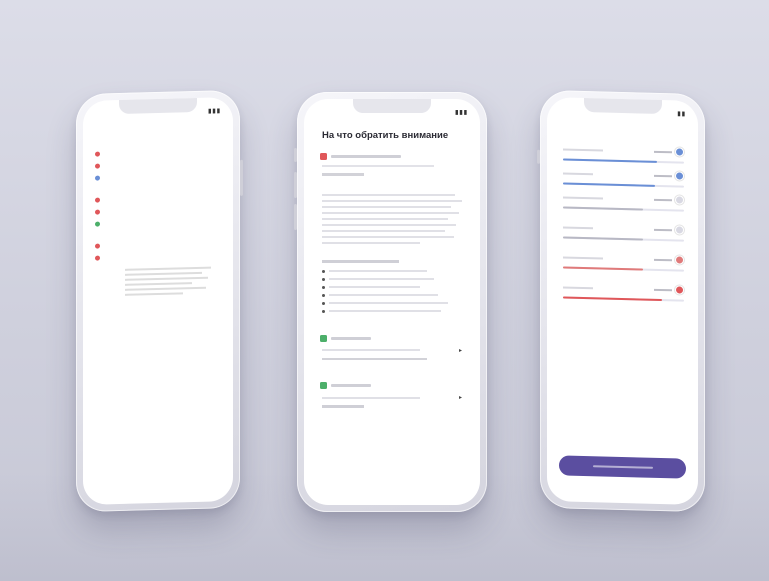  I want to click on right-phone-screen: ▮▮, so click(622, 301).